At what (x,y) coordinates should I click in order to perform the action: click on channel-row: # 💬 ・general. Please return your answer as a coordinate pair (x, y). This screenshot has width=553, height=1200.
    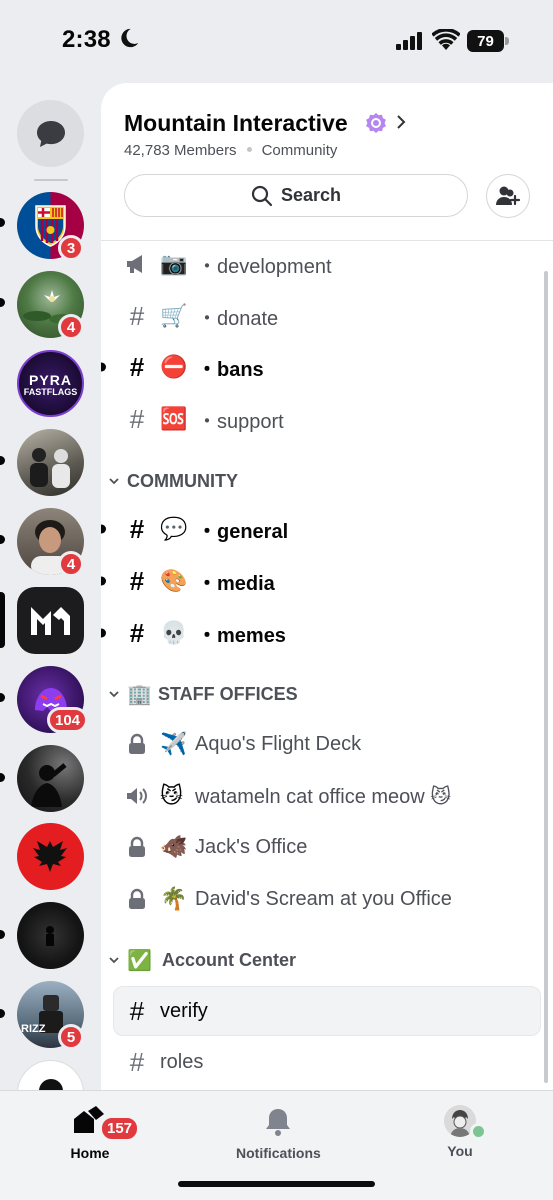
    Looking at the image, I should click on (327, 529).